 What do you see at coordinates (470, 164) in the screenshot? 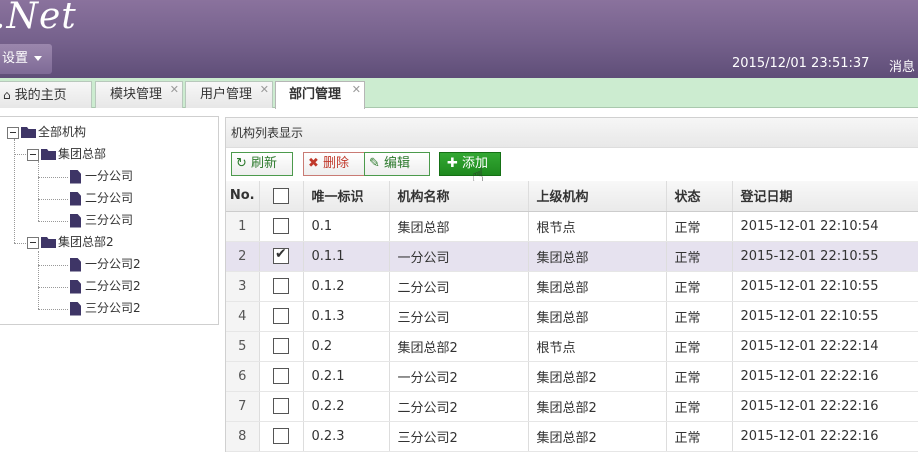
I see `add-button: ✚ 添加` at bounding box center [470, 164].